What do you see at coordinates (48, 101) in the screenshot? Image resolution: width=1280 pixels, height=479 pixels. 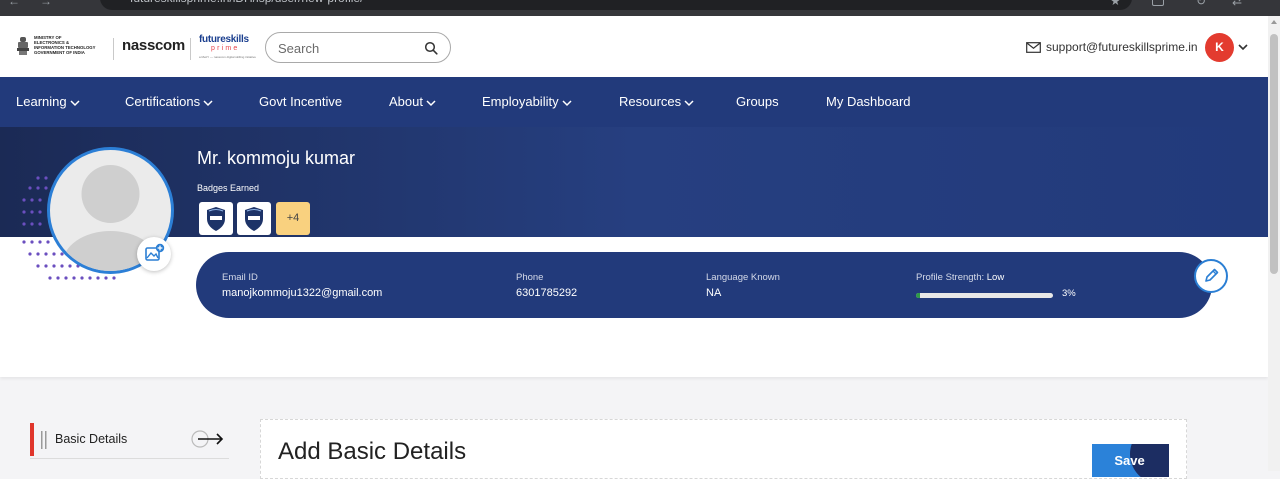 I see `nav-learning: Learning` at bounding box center [48, 101].